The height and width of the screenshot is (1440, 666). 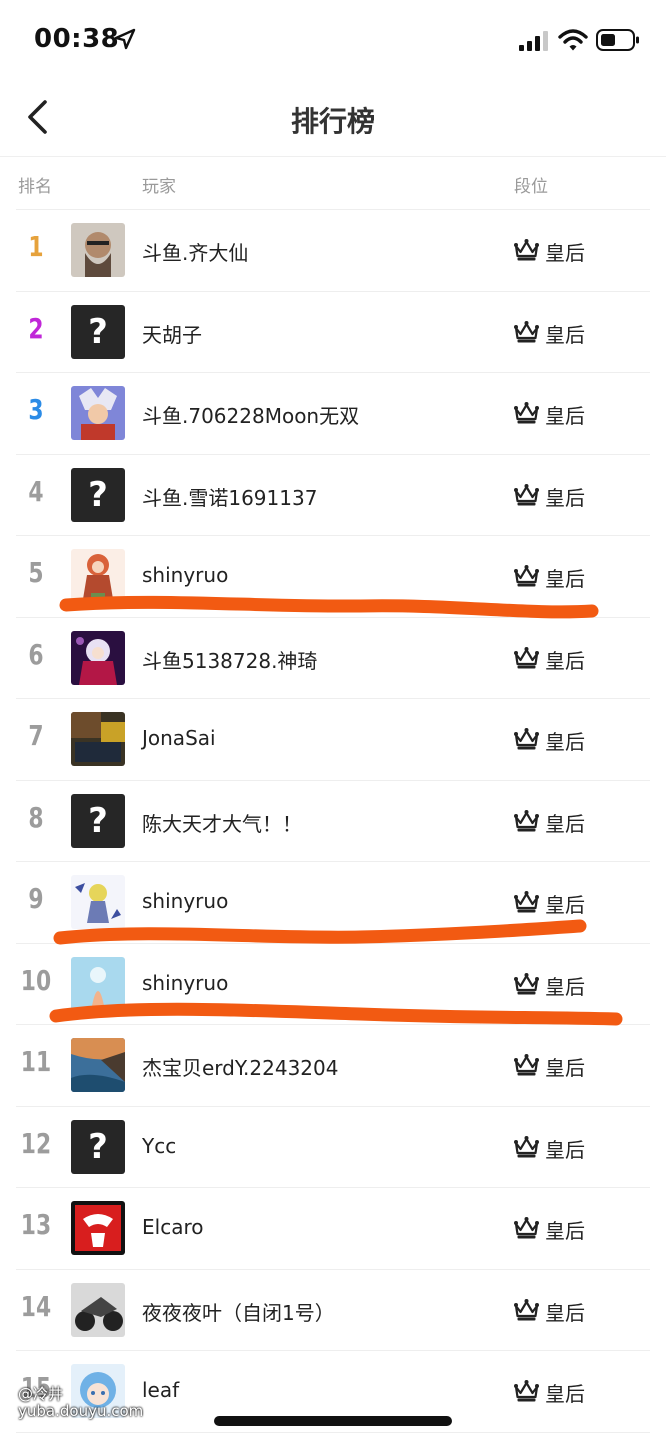 I want to click on rank-number: 6, so click(x=36, y=654).